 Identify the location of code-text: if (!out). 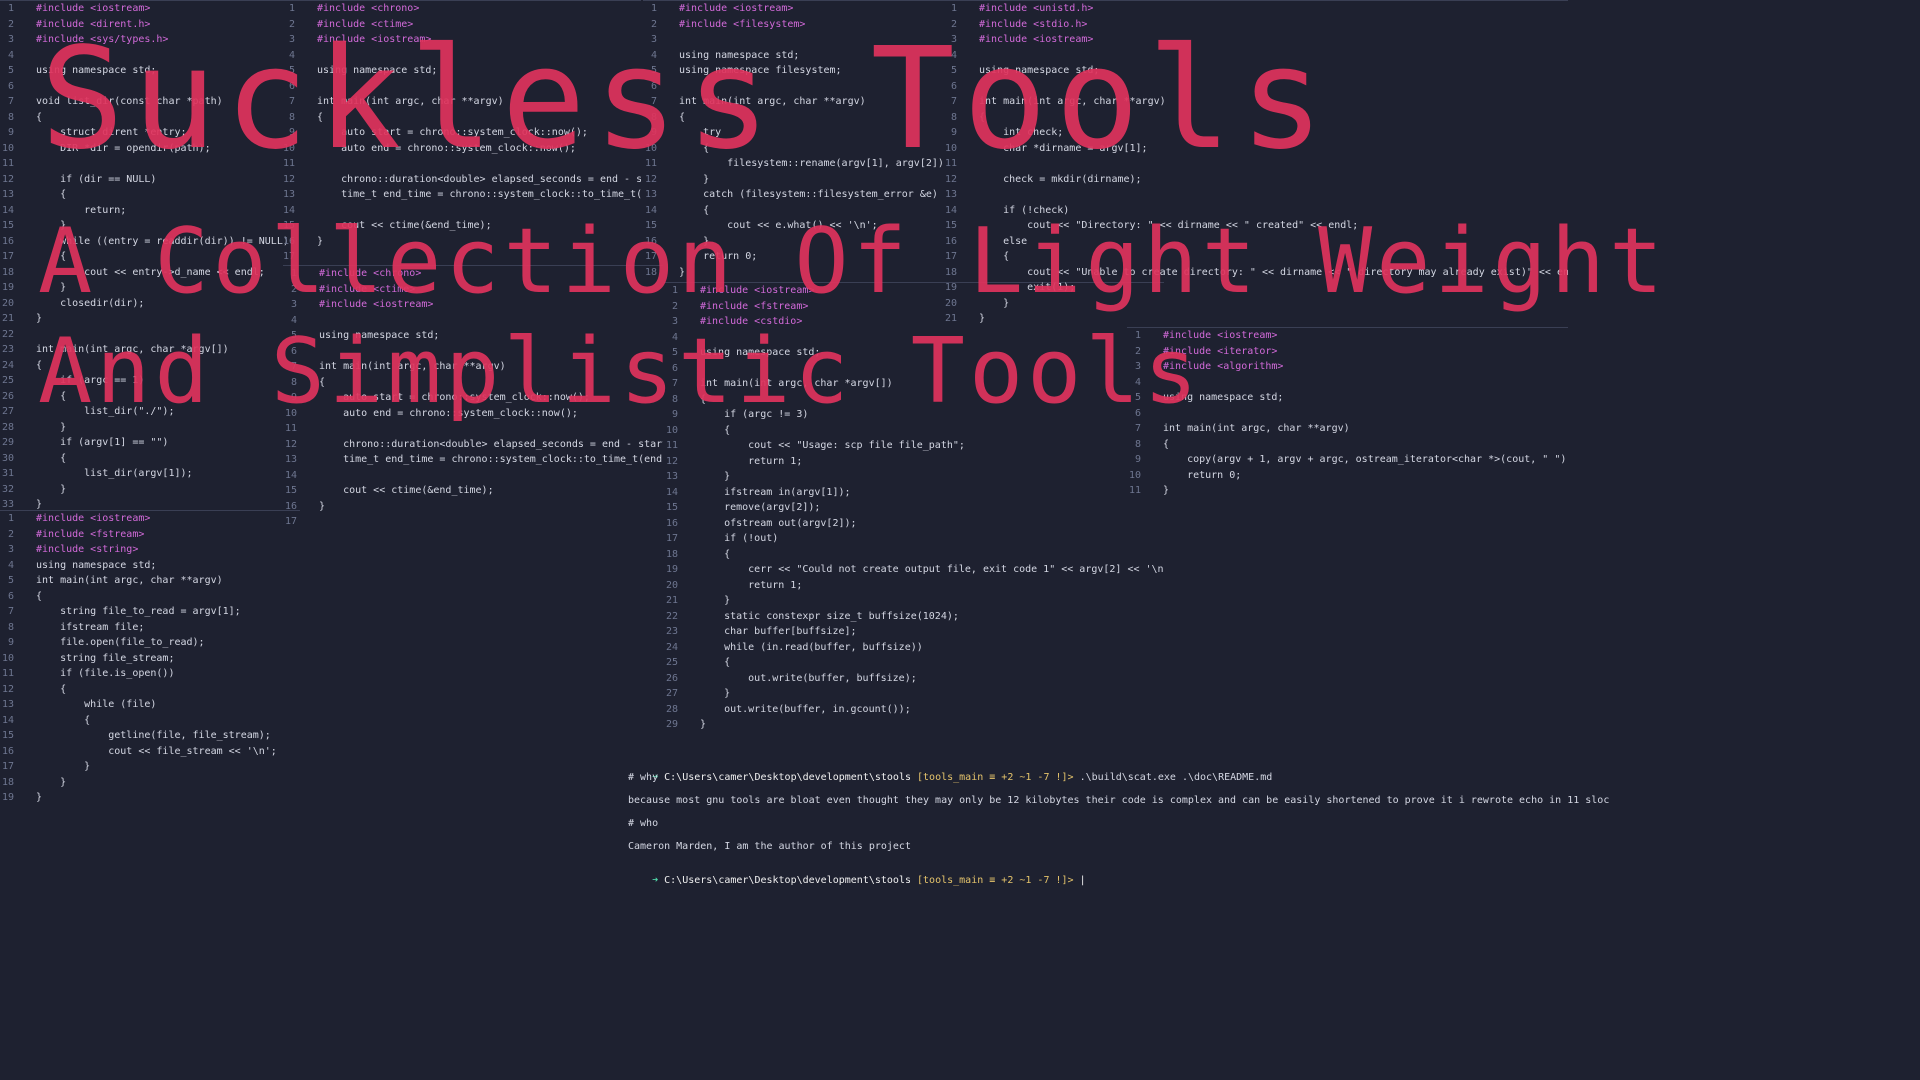
(739, 538).